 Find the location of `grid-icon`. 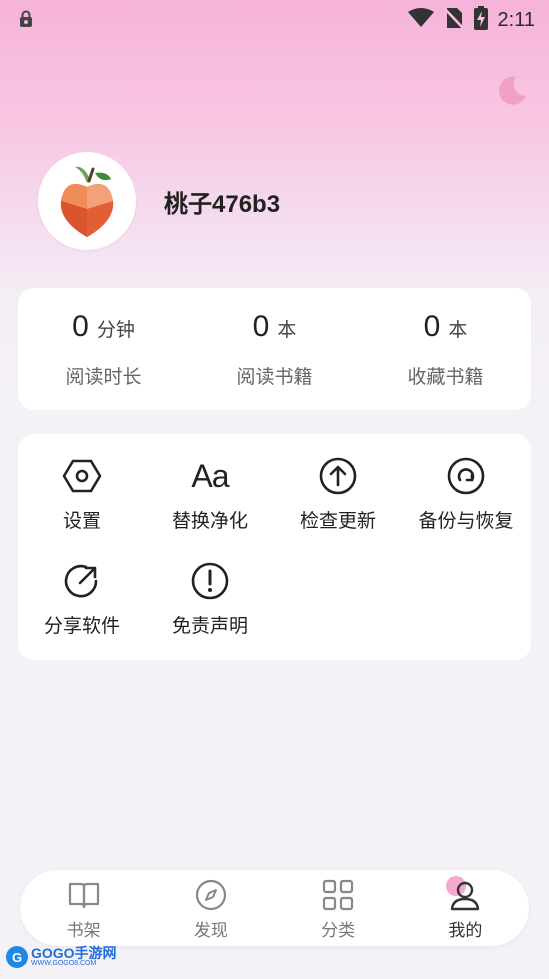

grid-icon is located at coordinates (338, 895).